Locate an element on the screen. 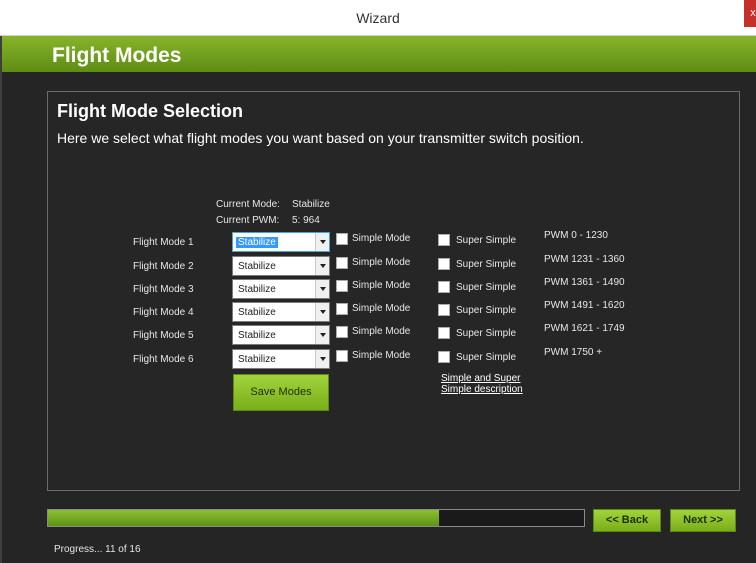  pwm-range: PWM 1491 - 1620 is located at coordinates (584, 305).